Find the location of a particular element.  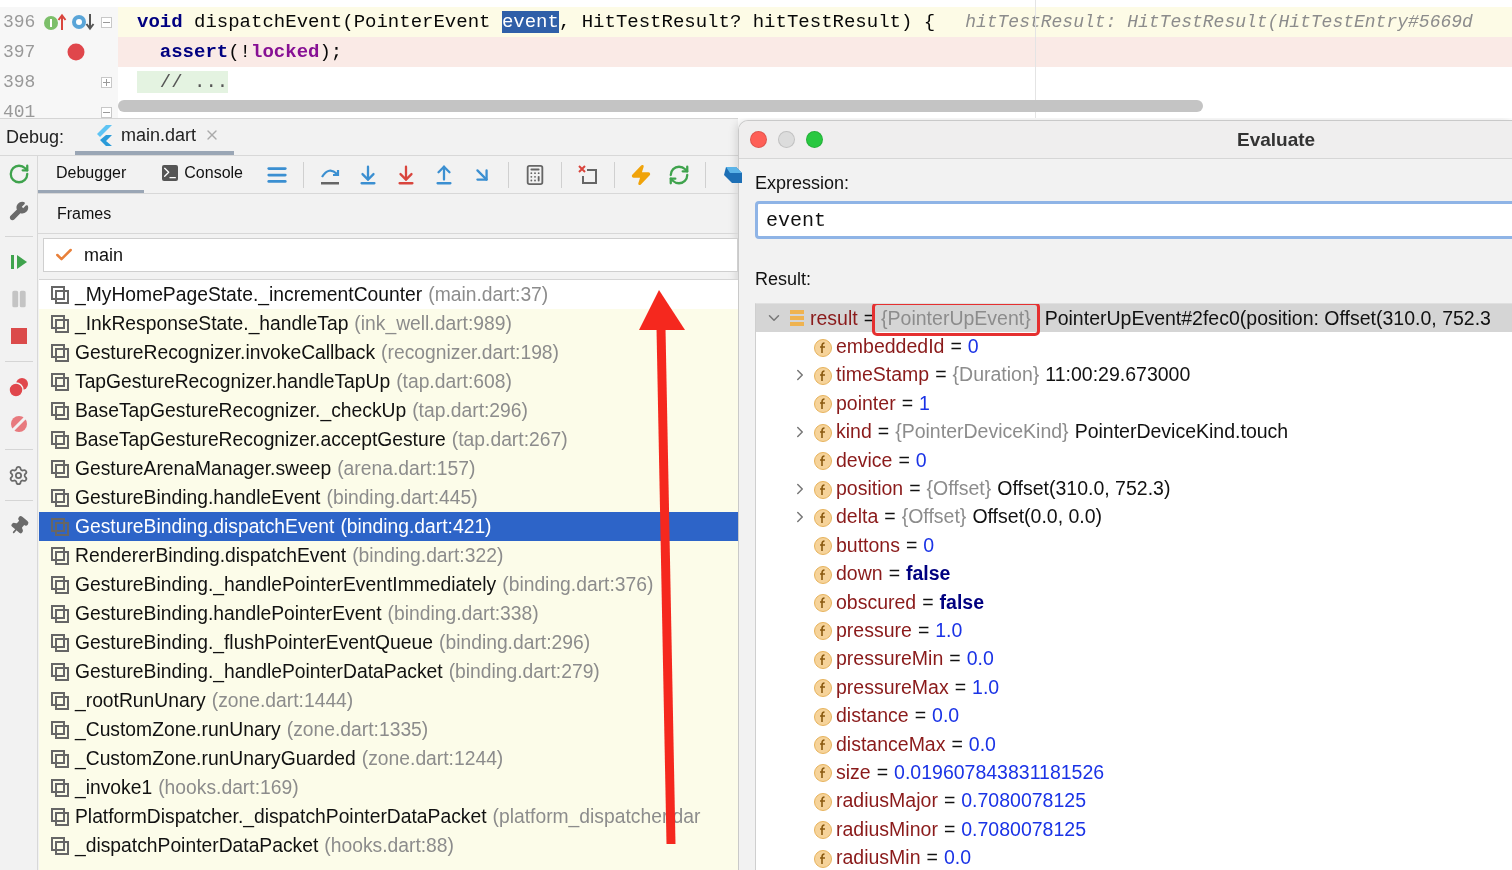

close-window-button is located at coordinates (758, 139).